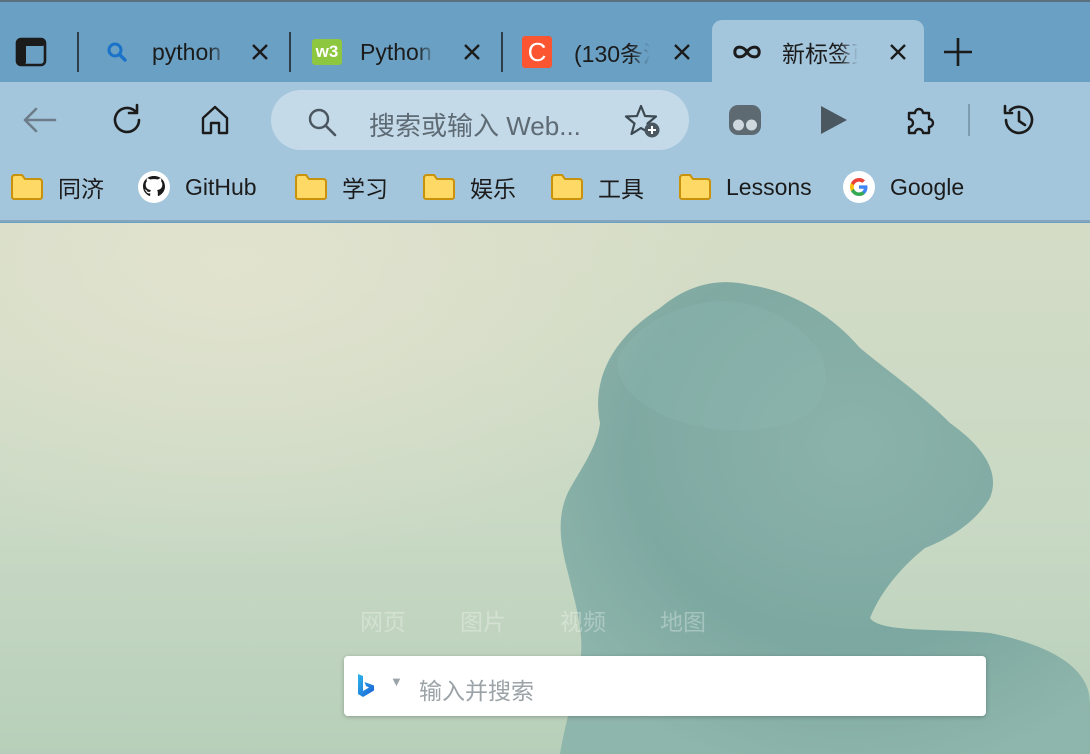 The width and height of the screenshot is (1090, 754). I want to click on history-button, so click(1019, 120).